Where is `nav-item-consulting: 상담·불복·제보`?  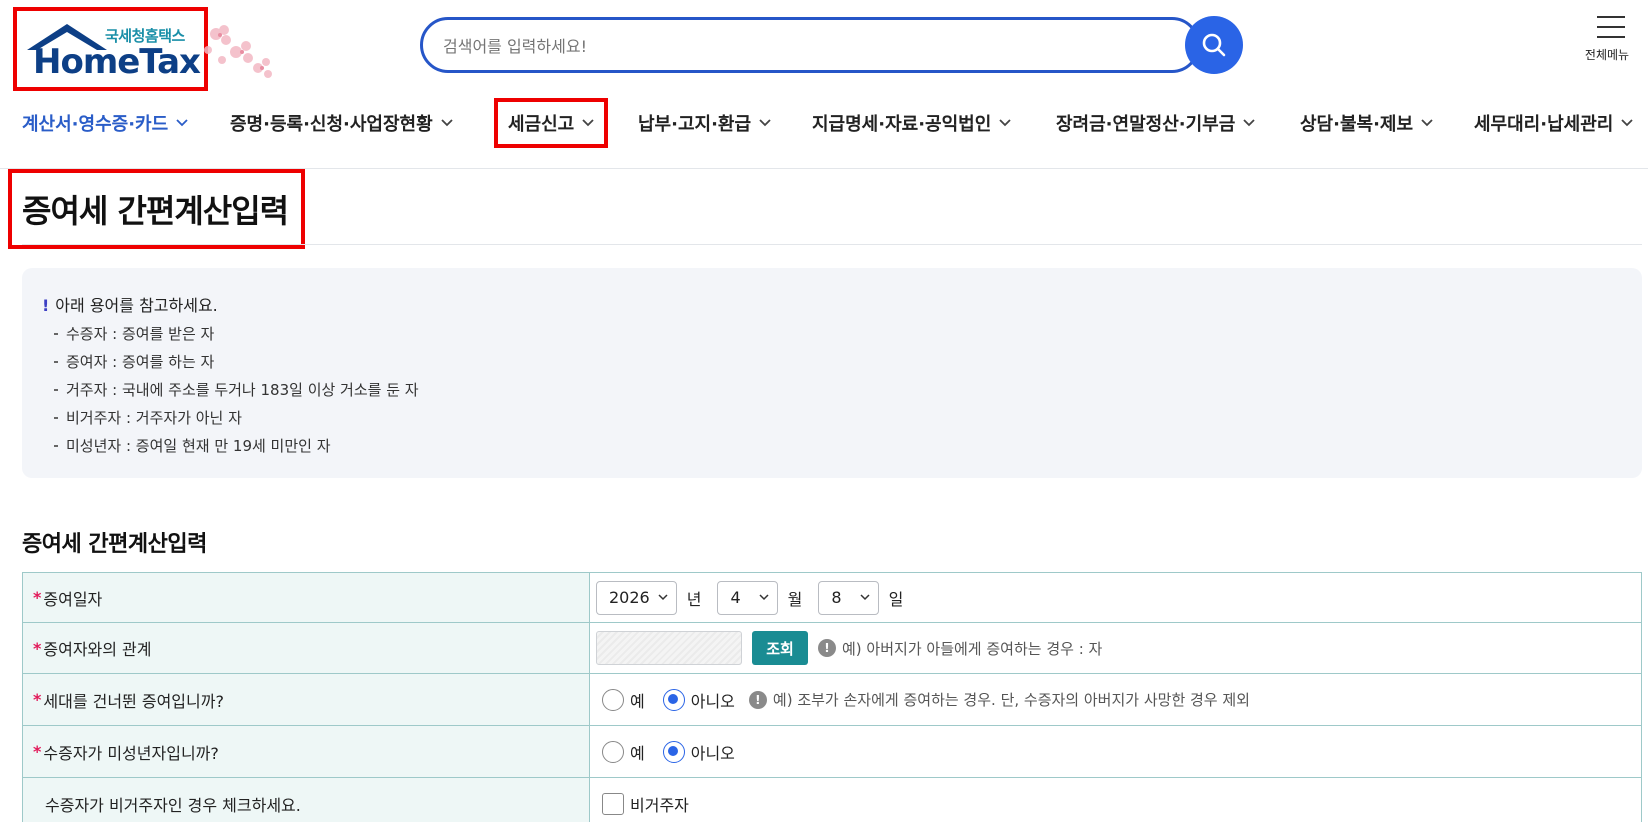
nav-item-consulting: 상담·불복·제보 is located at coordinates (1366, 123).